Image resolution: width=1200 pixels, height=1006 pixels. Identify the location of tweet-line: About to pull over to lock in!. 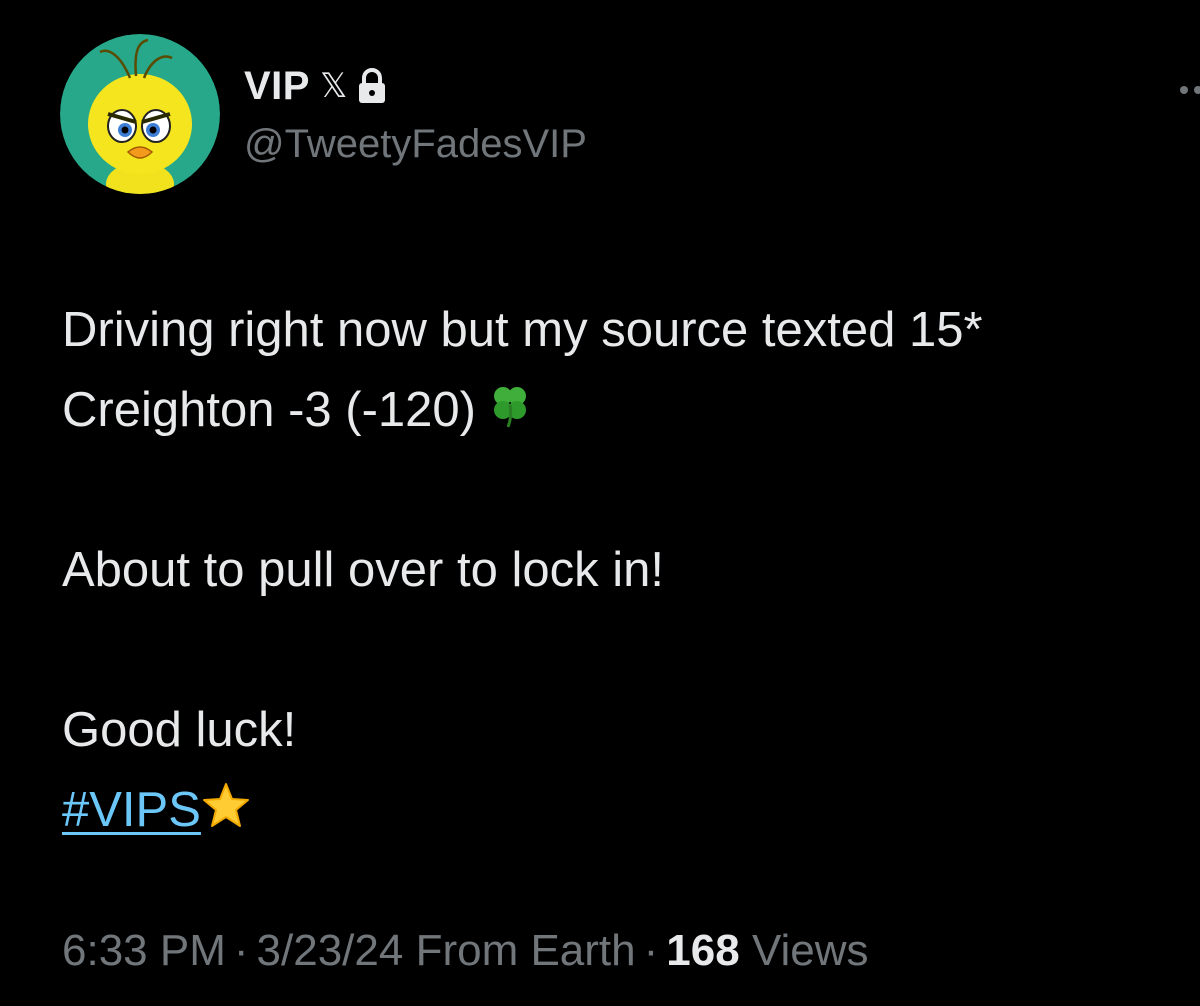
(363, 570).